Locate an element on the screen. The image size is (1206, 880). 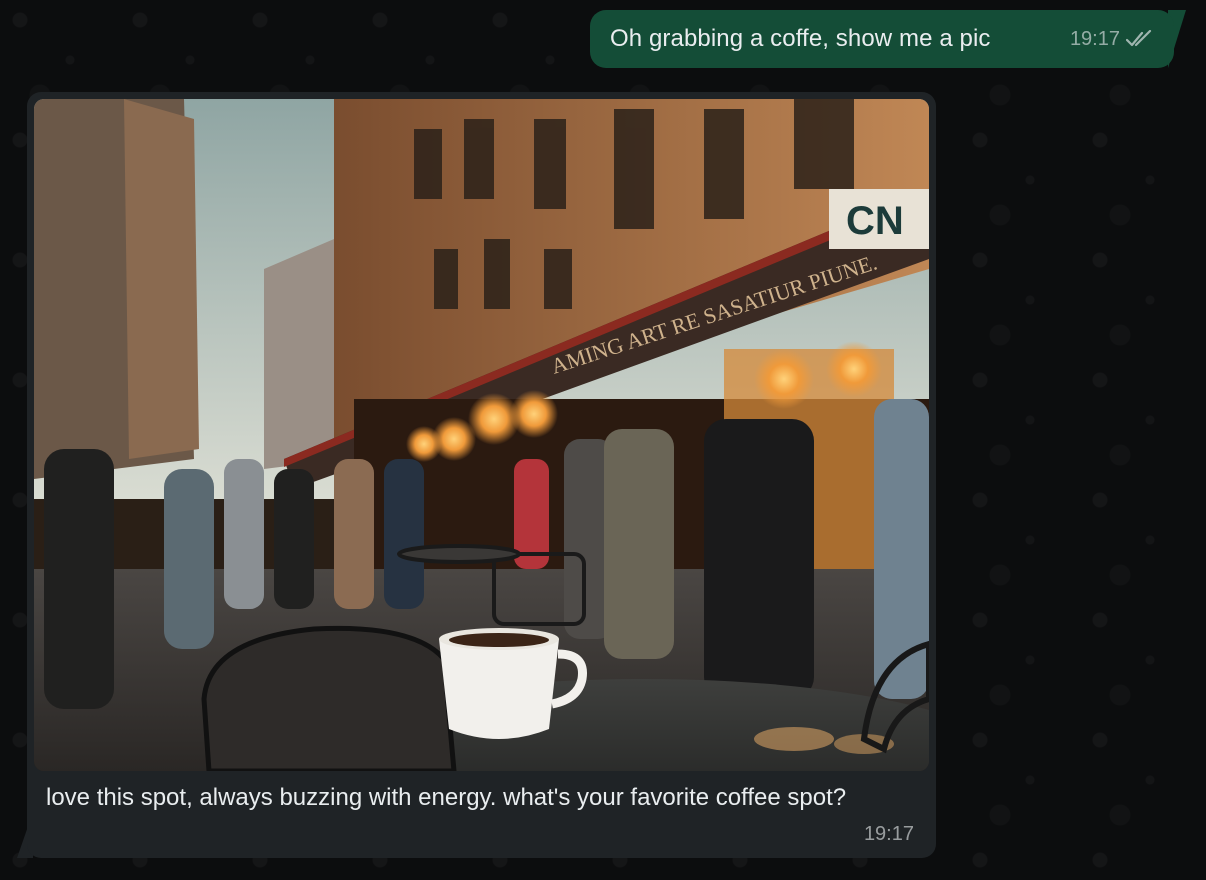
outgoing-message-bubble: Oh grabbing a coffe, show me a pic 19:17 is located at coordinates (882, 39).